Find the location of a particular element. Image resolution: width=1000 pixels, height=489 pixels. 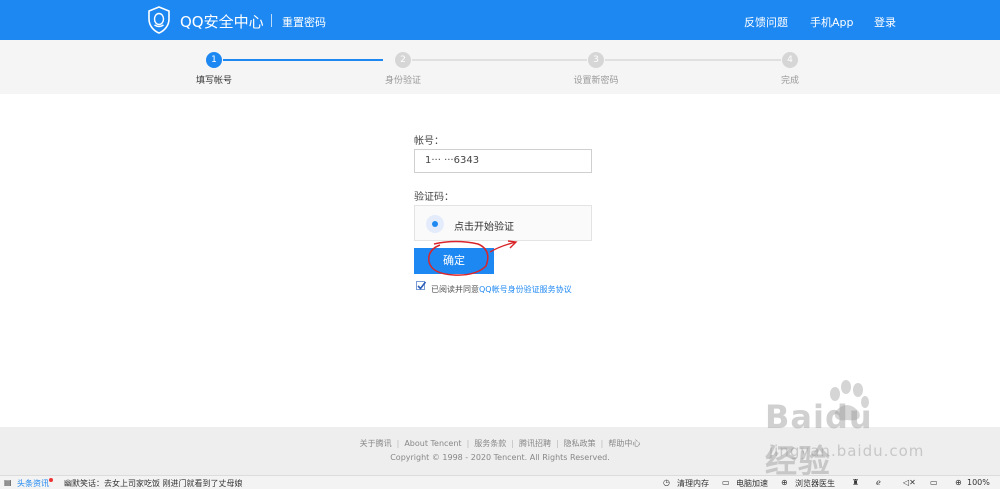

footer-link-privacy: 隐私政策 is located at coordinates (580, 443).